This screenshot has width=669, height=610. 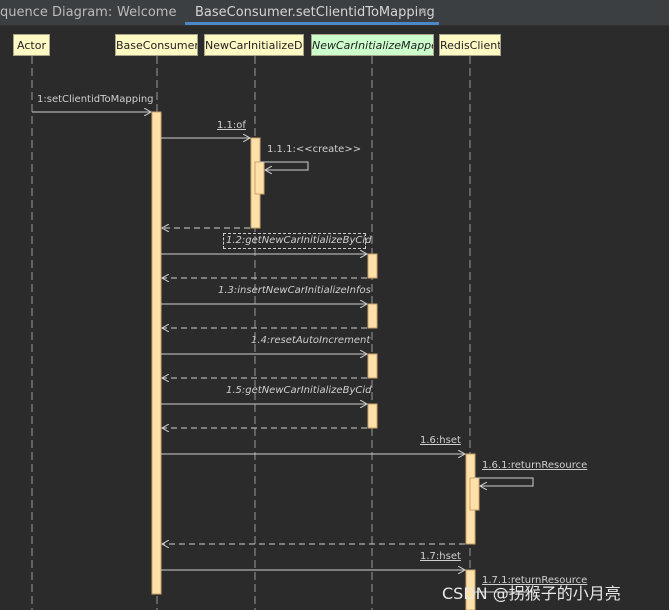 What do you see at coordinates (440, 440) in the screenshot?
I see `message-label-1-6: 1.6:hset` at bounding box center [440, 440].